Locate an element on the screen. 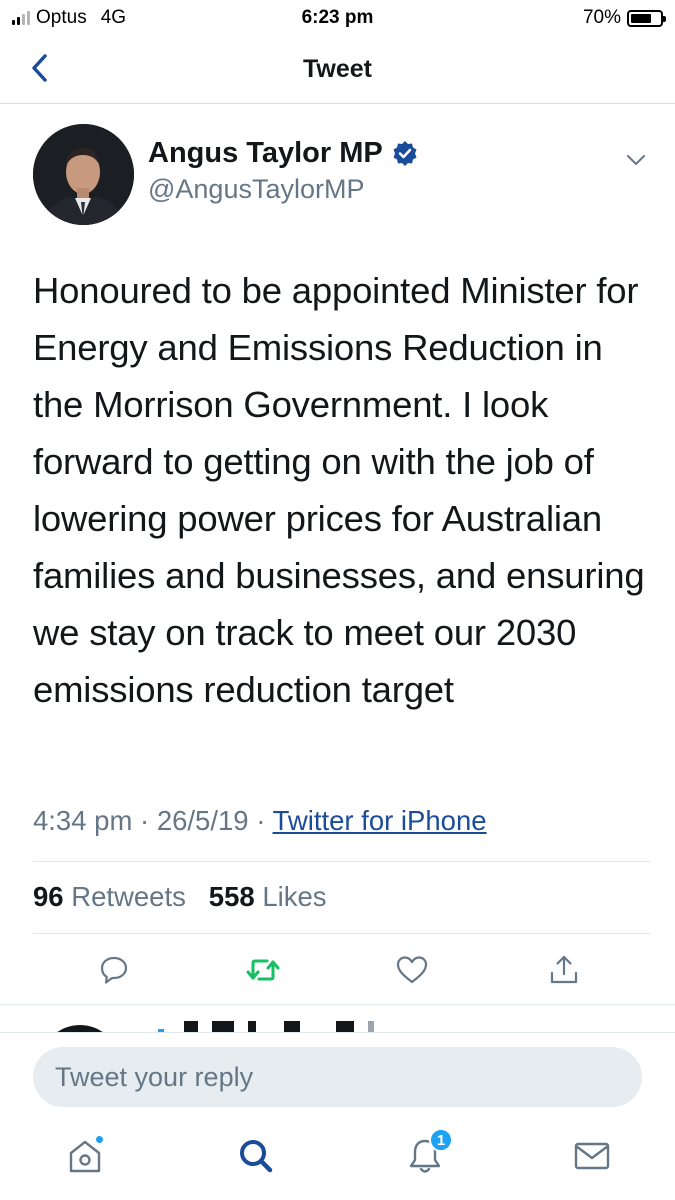  status-right: 70% is located at coordinates (624, 18).